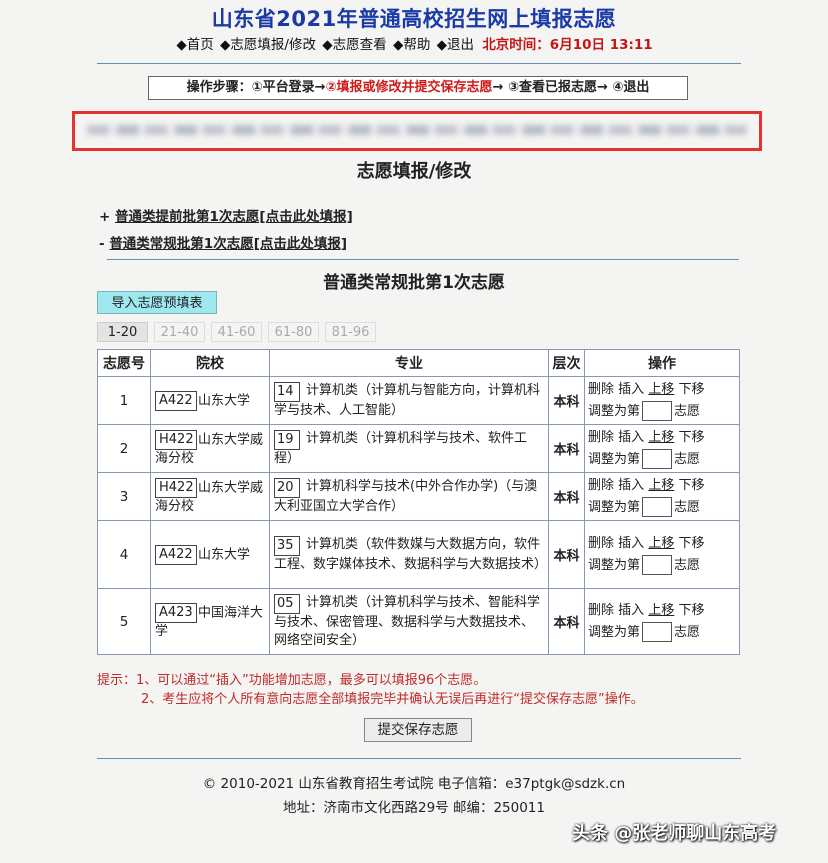 This screenshot has width=828, height=863. I want to click on batch-regular-sign: -, so click(102, 244).